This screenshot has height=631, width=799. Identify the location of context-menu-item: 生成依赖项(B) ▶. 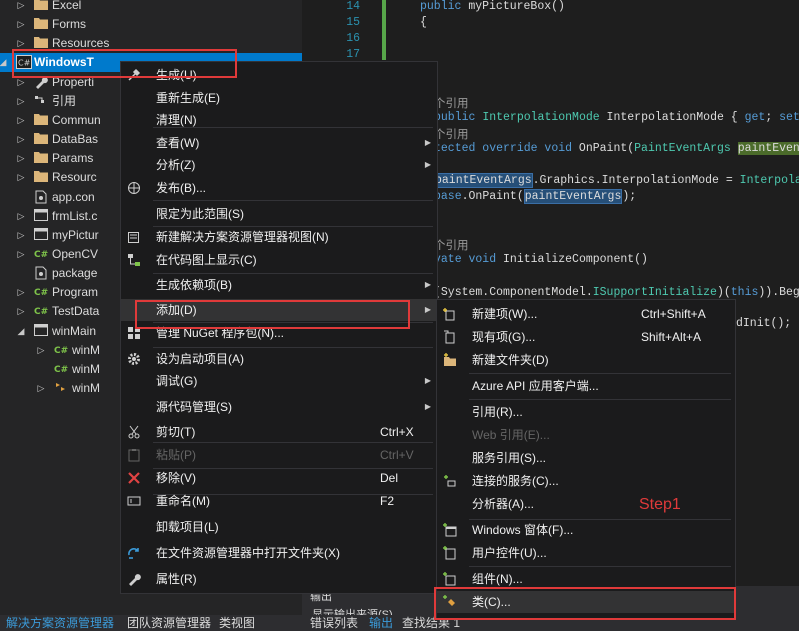
(279, 285).